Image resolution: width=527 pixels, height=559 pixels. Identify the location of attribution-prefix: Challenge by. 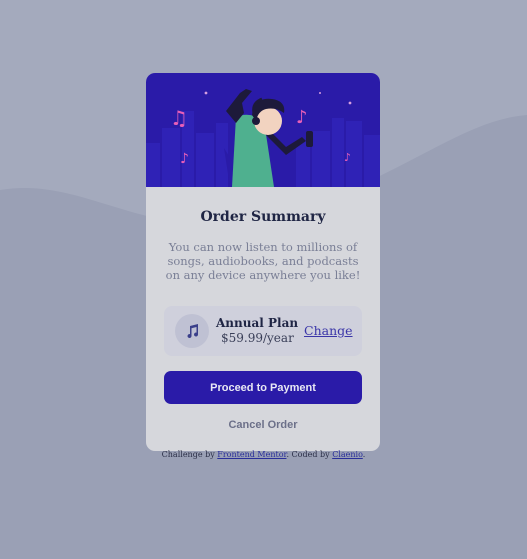
(189, 454).